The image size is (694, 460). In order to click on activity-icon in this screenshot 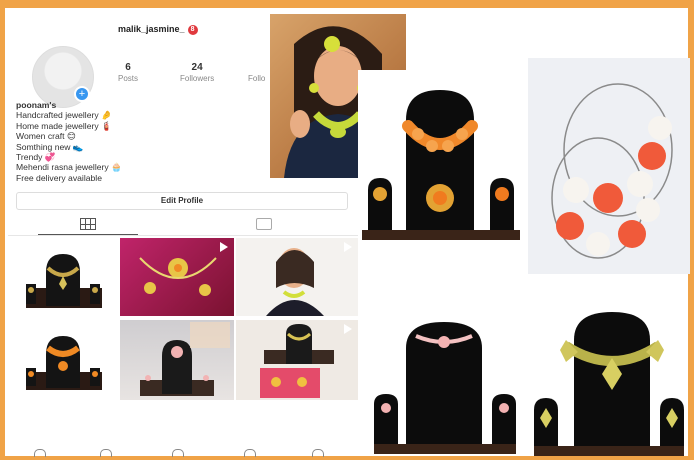, I will do `click(250, 453)`.